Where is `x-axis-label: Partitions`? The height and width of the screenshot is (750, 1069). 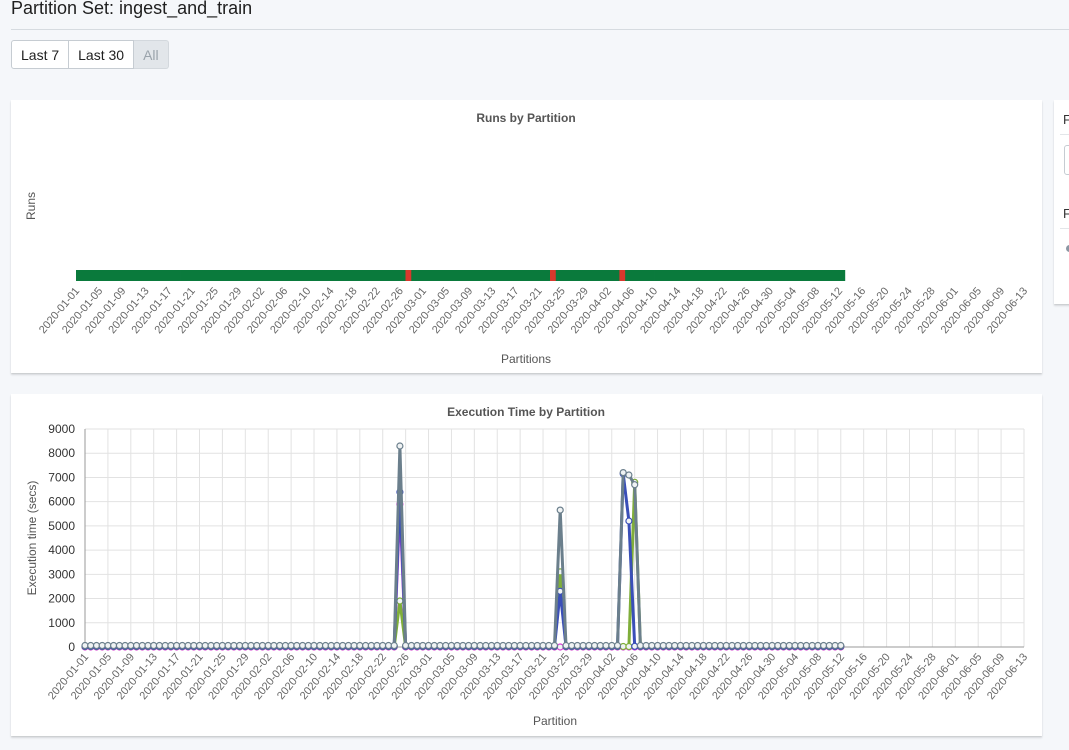 x-axis-label: Partitions is located at coordinates (526, 359).